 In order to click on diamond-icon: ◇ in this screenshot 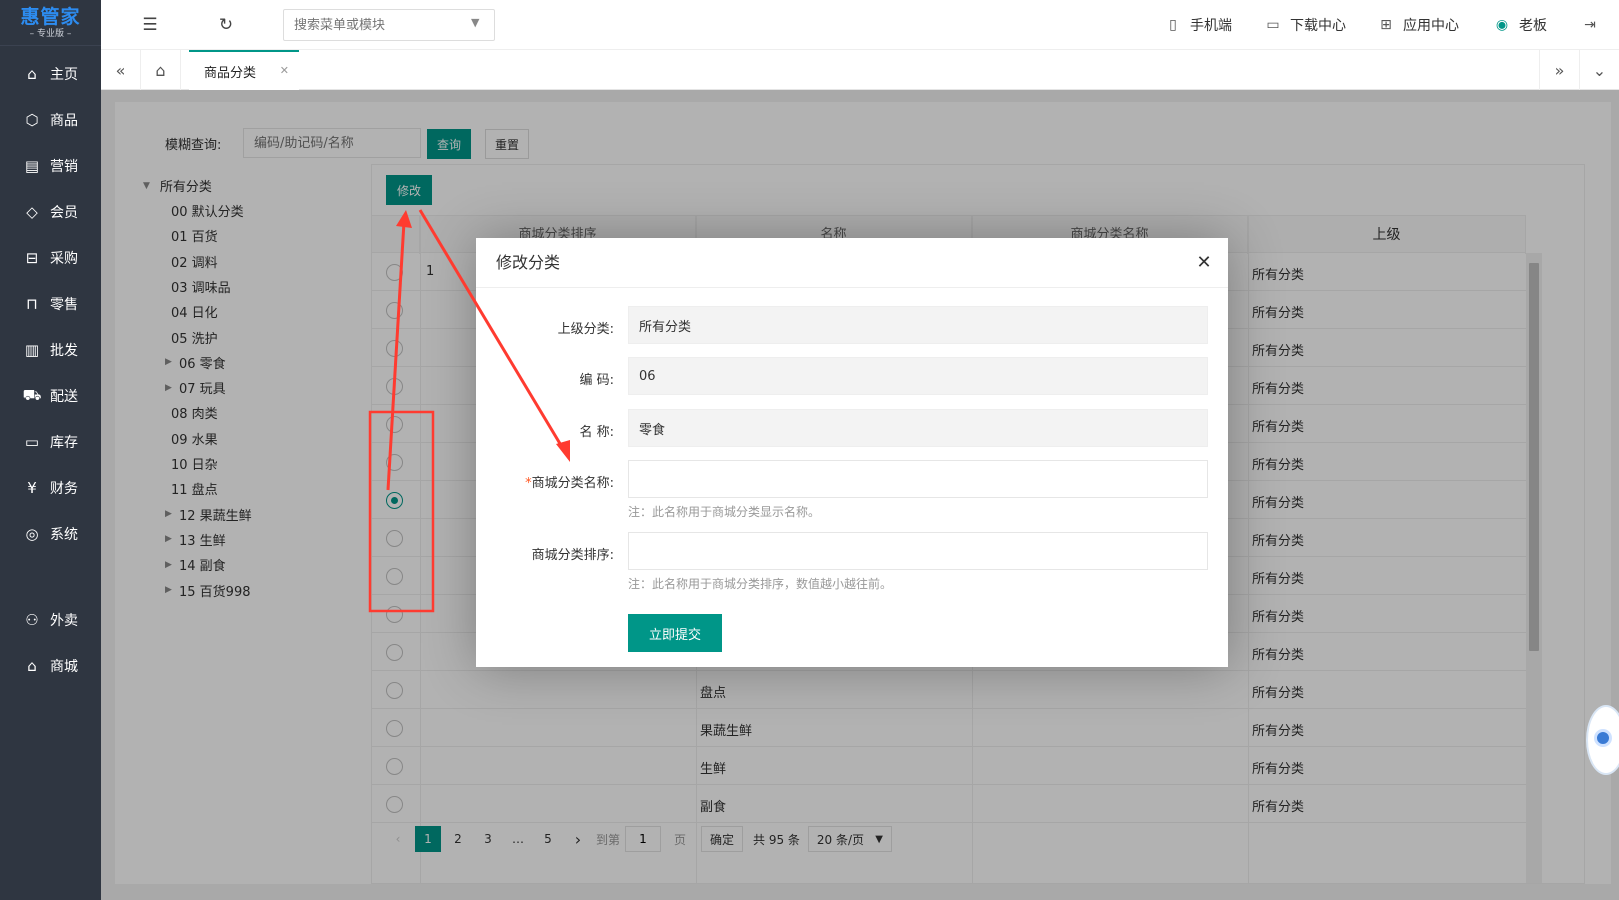, I will do `click(32, 212)`.